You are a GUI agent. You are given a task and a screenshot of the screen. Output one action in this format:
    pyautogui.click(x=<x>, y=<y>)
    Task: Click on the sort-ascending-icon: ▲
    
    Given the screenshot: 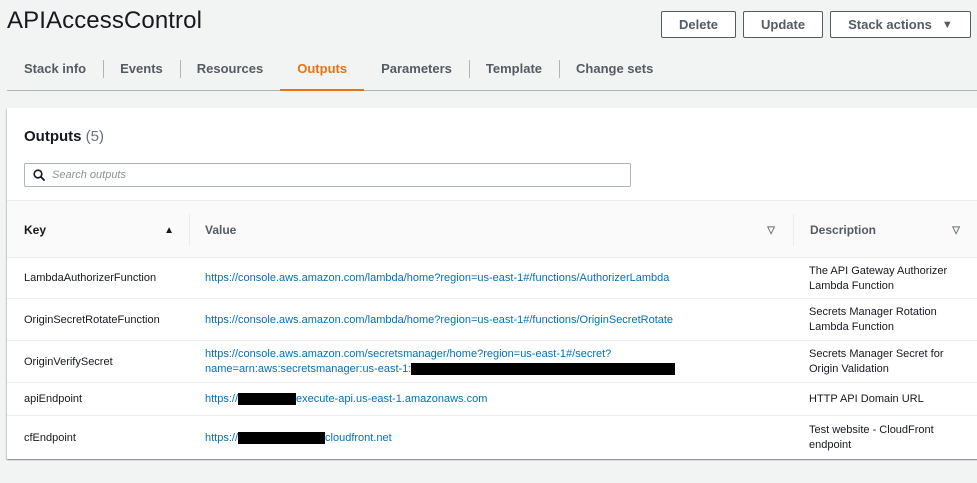 What is the action you would take?
    pyautogui.click(x=169, y=230)
    